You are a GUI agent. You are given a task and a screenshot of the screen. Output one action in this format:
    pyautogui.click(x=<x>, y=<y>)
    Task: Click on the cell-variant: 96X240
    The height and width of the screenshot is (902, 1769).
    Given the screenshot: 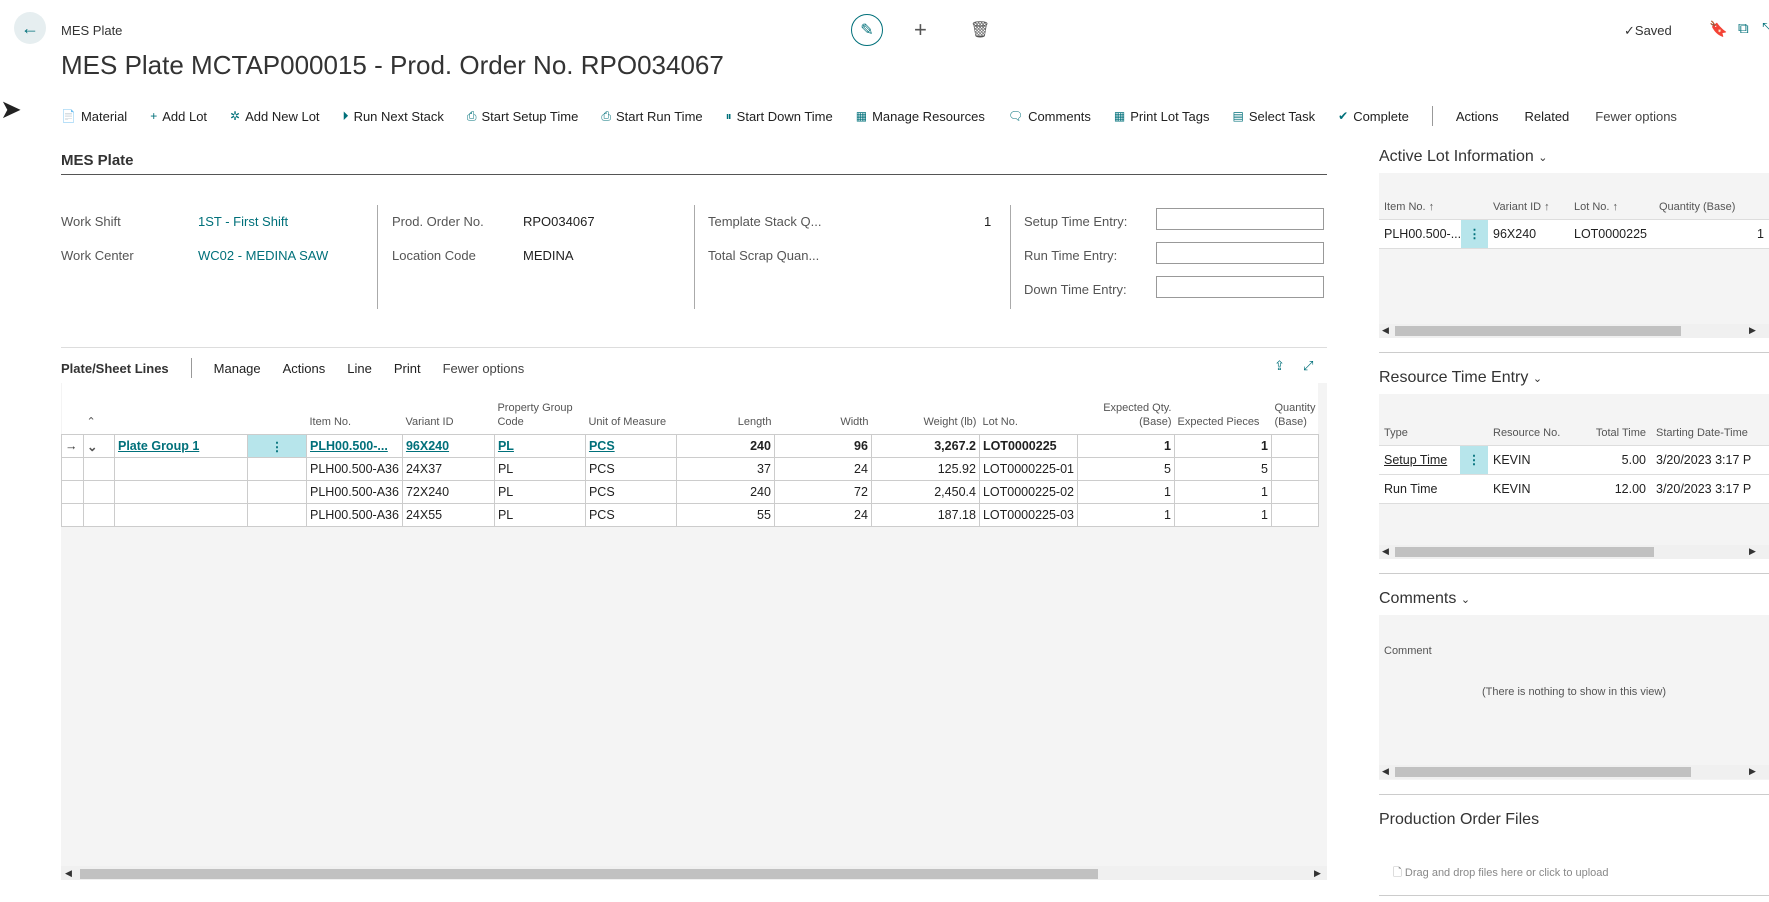 What is the action you would take?
    pyautogui.click(x=448, y=446)
    